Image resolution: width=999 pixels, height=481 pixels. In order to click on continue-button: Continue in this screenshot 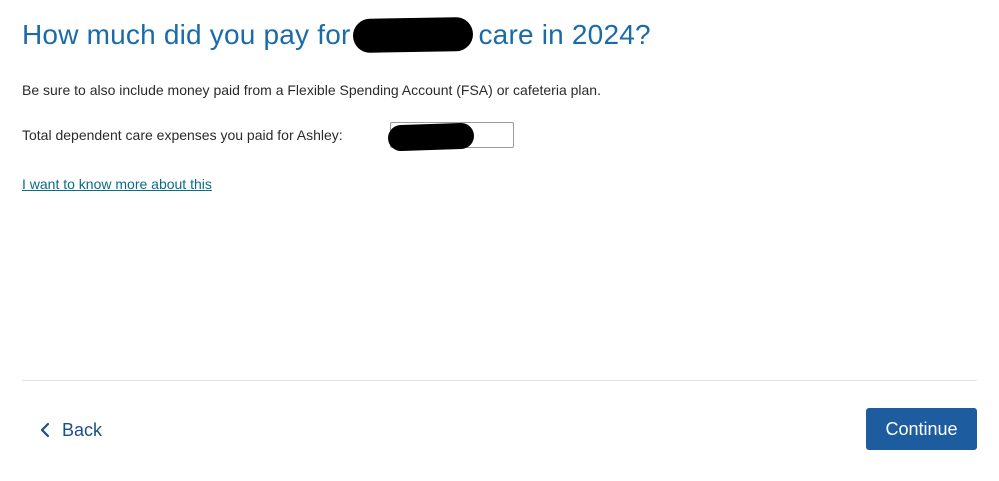, I will do `click(921, 429)`.